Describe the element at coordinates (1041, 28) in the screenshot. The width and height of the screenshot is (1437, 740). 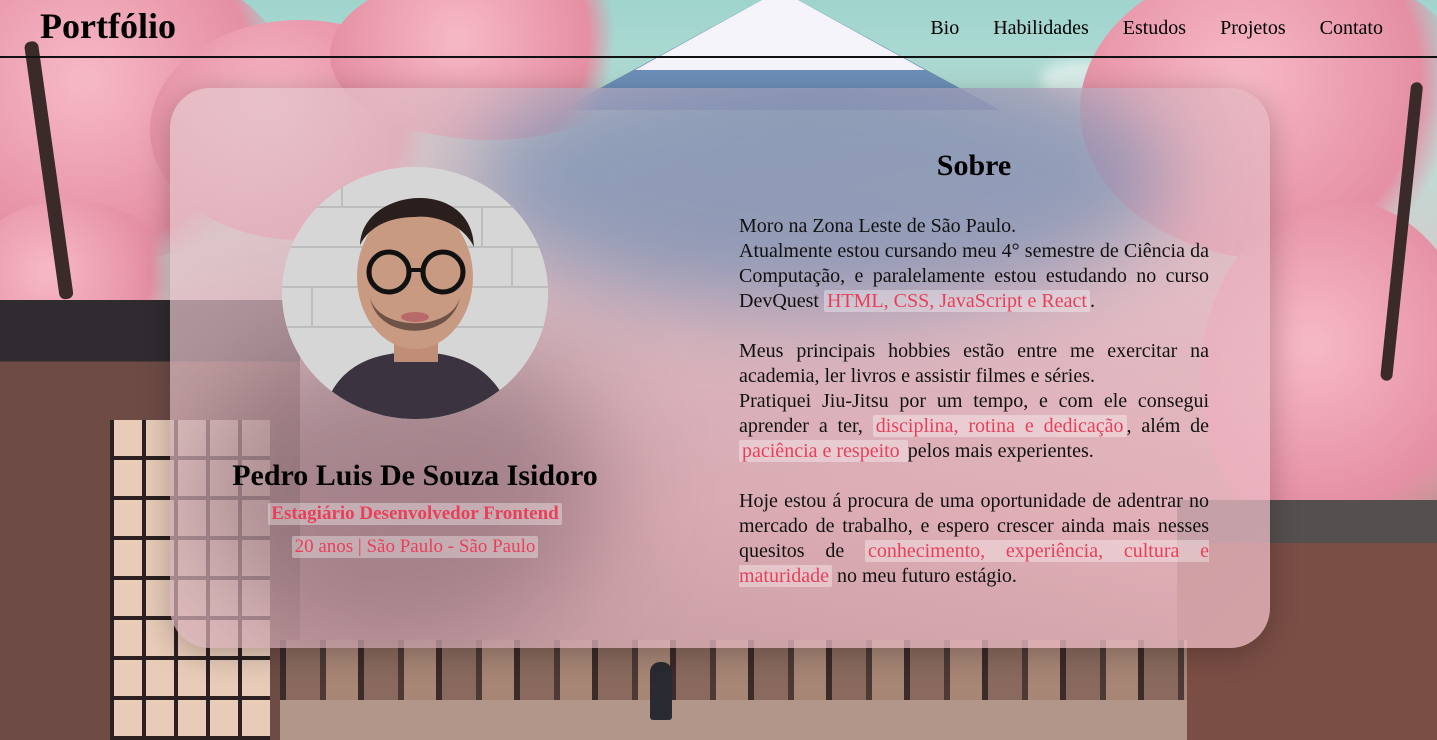
I see `nav-link-habilidades: Habilidades` at that location.